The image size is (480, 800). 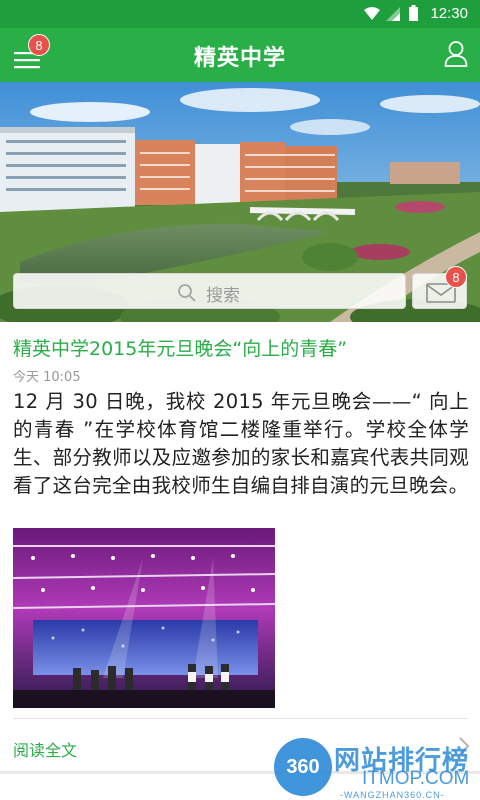 I want to click on article-title: 精英中学2015年元旦晚会“向上的青春”, so click(x=180, y=347).